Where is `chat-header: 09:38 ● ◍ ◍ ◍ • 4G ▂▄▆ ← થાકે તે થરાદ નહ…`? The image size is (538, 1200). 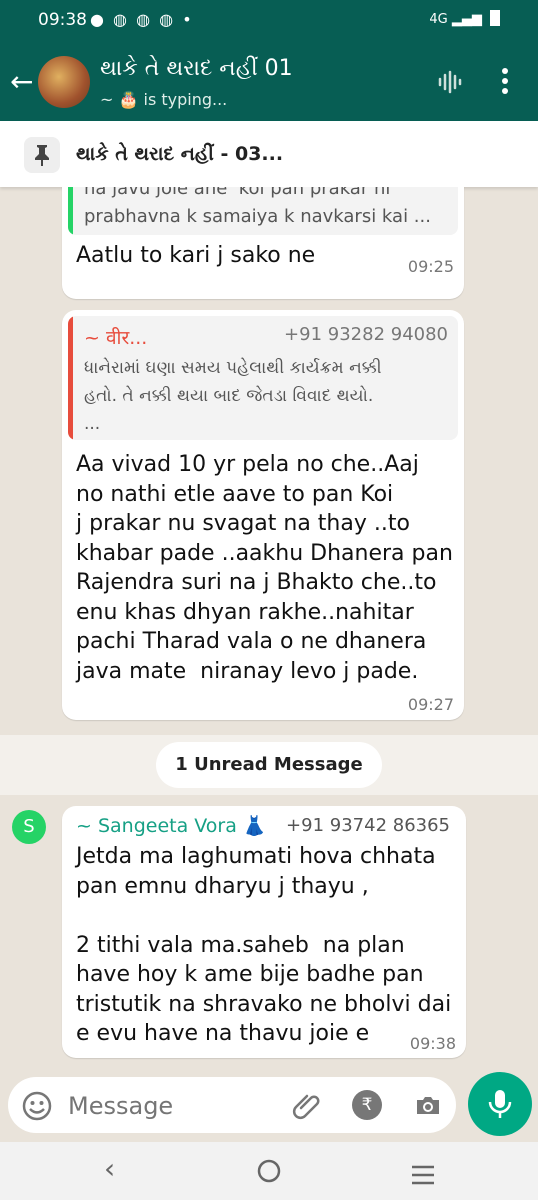 chat-header: 09:38 ● ◍ ◍ ◍ • 4G ▂▄▆ ← થાકે તે થરાદ નહ… is located at coordinates (269, 60).